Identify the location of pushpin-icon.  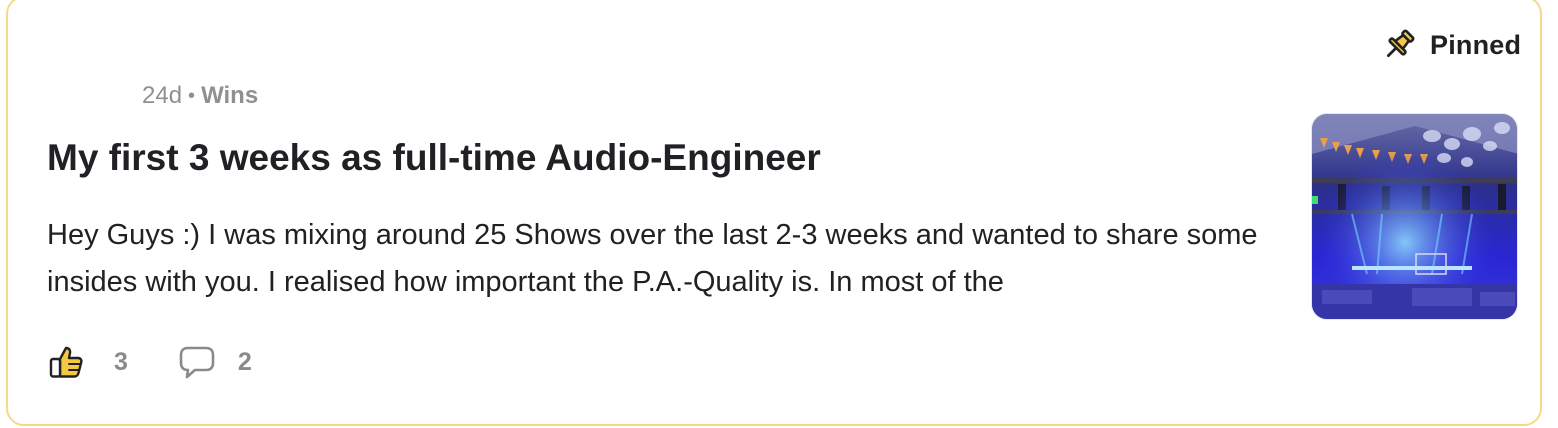
(1399, 45).